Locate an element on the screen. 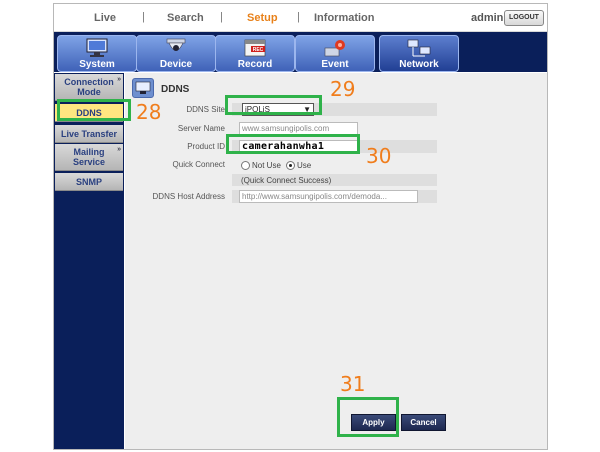 Image resolution: width=600 pixels, height=452 pixels. submenu-mailing-service-label: Mailing Service is located at coordinates (89, 157).